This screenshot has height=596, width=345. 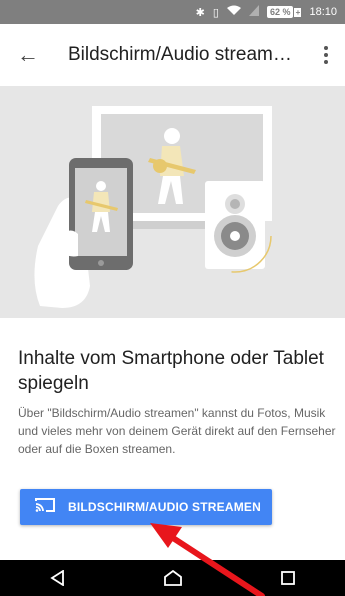 What do you see at coordinates (58, 578) in the screenshot?
I see `back-triangle-icon` at bounding box center [58, 578].